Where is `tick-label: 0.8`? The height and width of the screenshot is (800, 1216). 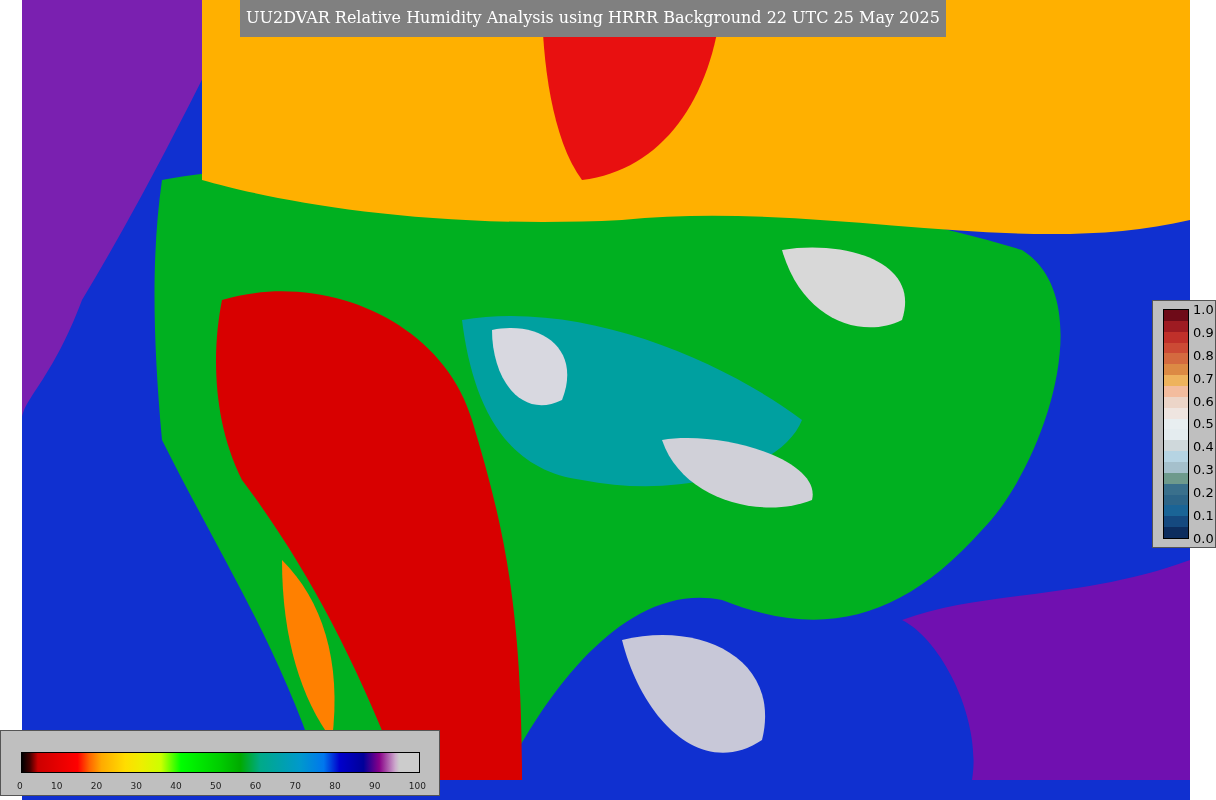 tick-label: 0.8 is located at coordinates (1203, 355).